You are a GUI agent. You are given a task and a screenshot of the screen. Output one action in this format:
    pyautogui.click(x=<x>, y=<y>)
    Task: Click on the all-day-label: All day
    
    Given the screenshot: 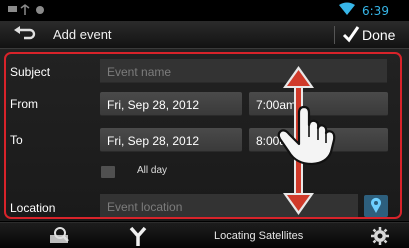 What is the action you would take?
    pyautogui.click(x=152, y=170)
    